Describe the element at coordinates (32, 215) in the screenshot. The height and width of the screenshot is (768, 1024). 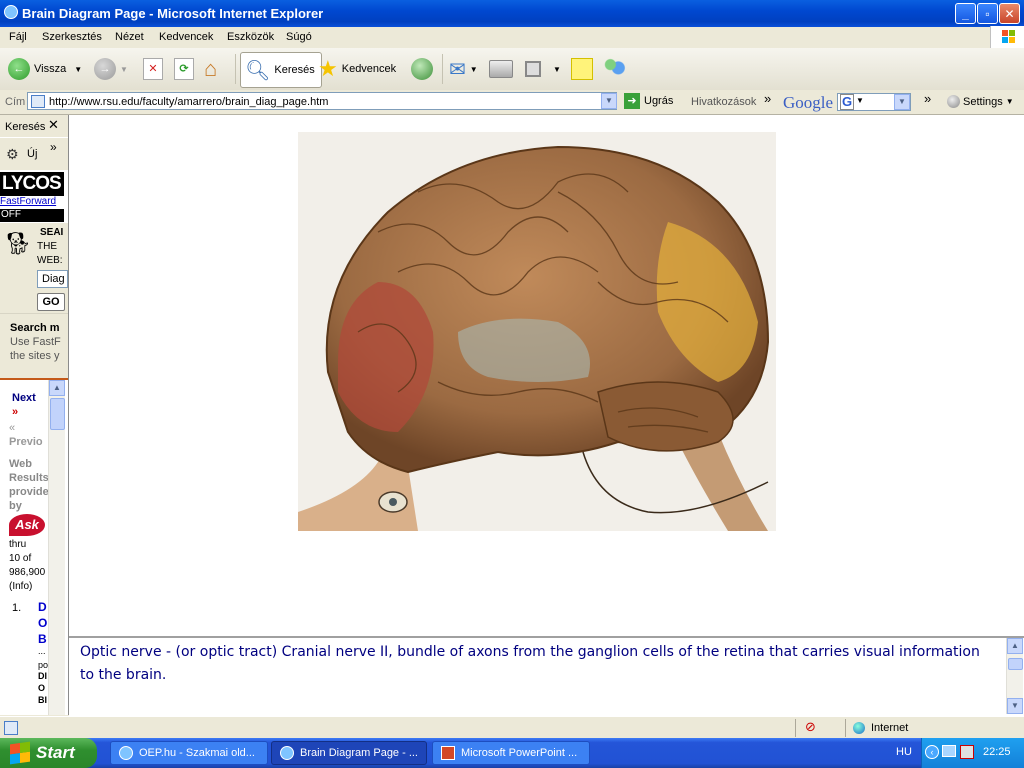
I see `fastforward-off-bar: OFF` at that location.